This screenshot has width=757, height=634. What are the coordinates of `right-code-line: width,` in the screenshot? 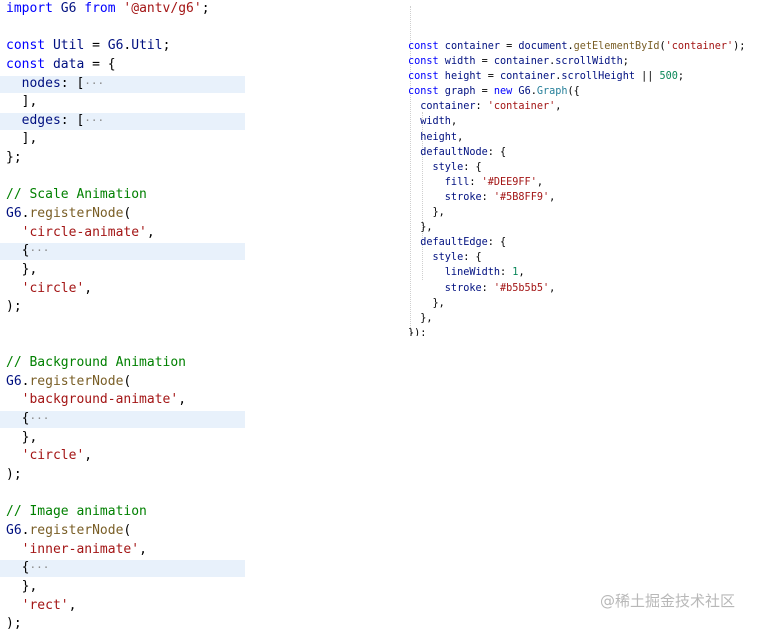 It's located at (574, 121).